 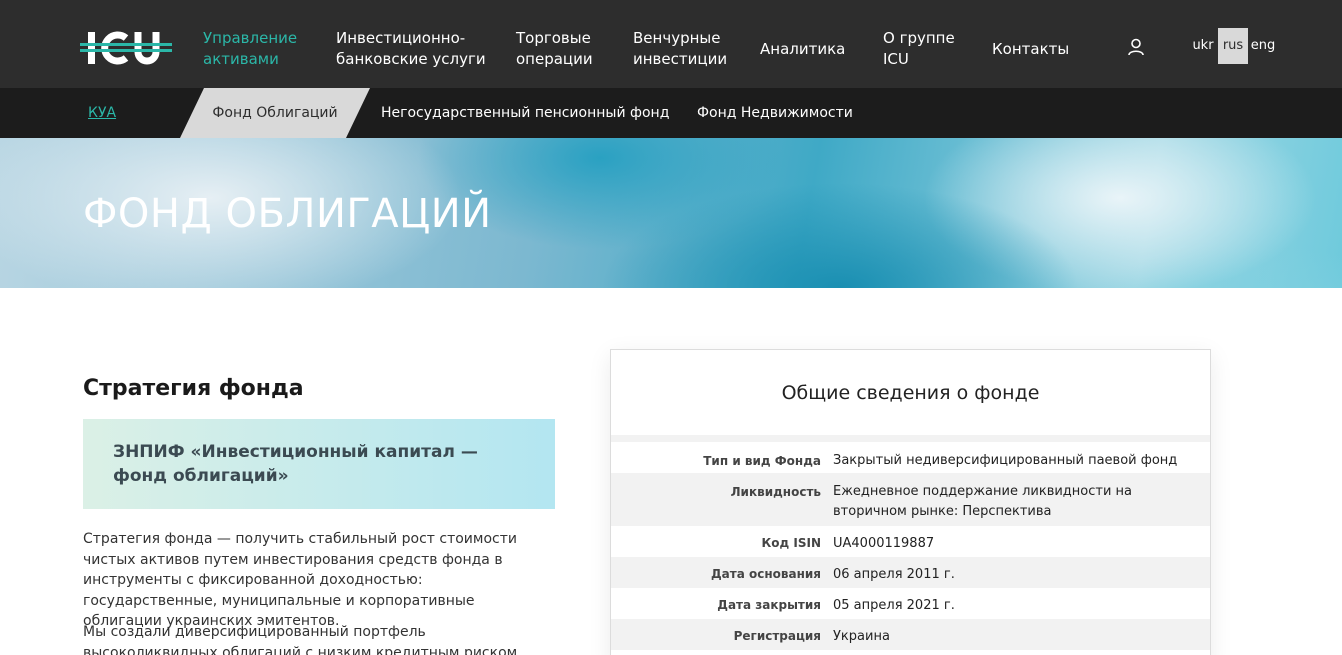 I want to click on info-label: Дата основания, so click(x=765, y=574).